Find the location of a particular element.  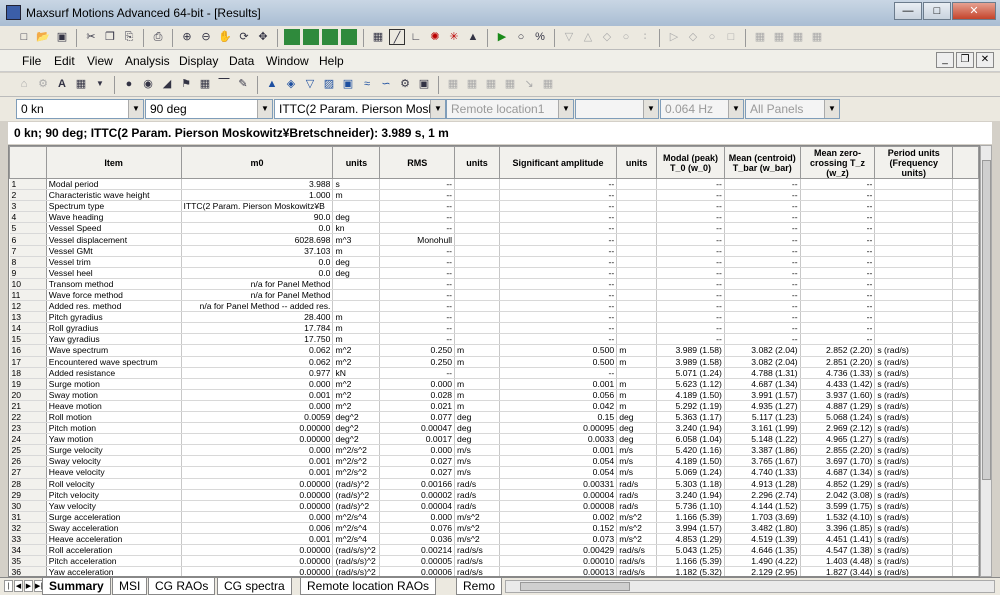

prev-tab-icon: ◀ is located at coordinates (18, 586).